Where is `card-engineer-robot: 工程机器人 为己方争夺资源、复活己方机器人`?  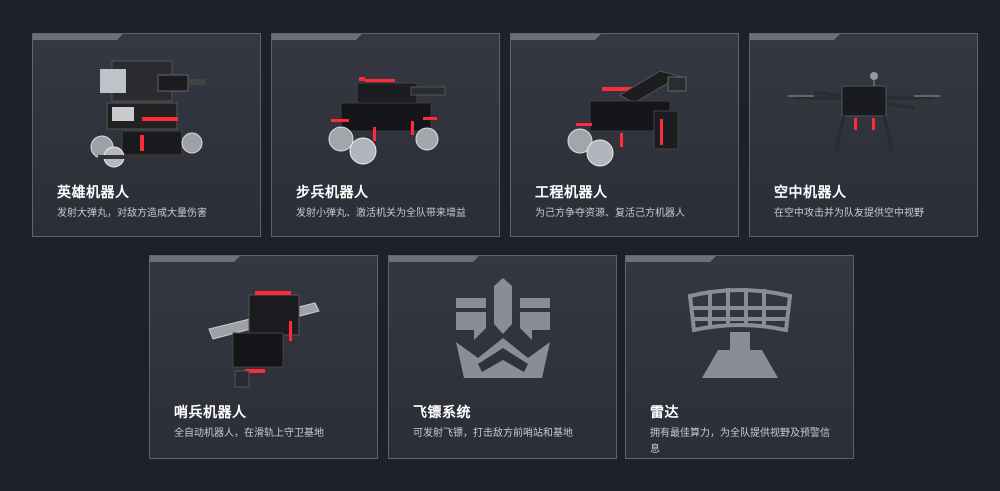
card-engineer-robot: 工程机器人 为己方争夺资源、复活己方机器人 is located at coordinates (624, 135).